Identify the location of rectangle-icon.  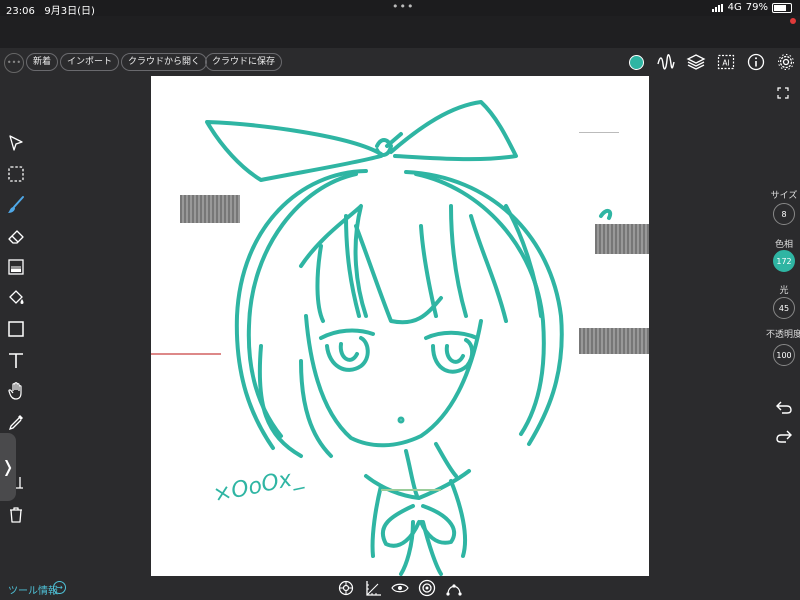
(16, 329).